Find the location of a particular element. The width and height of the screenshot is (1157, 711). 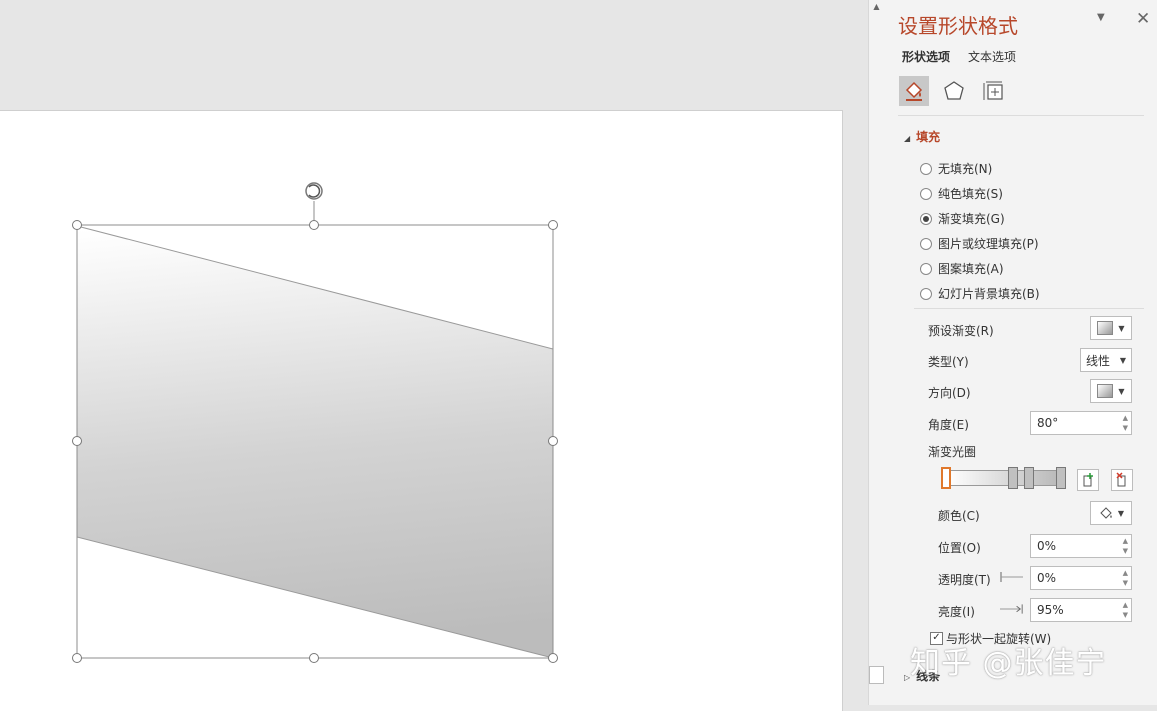

pane-title: 设置形状格式 is located at coordinates (958, 26).